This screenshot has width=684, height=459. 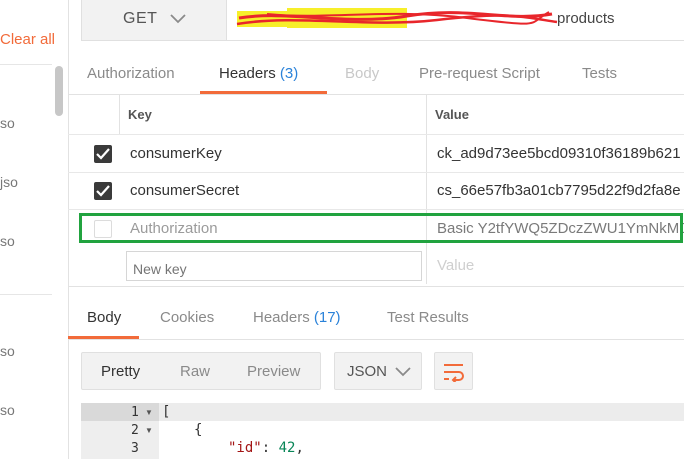 I want to click on code-line: "id": 42,, so click(x=266, y=448).